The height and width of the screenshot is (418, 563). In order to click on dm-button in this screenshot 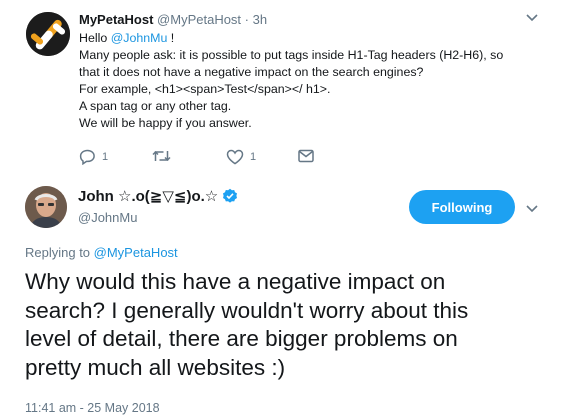, I will do `click(306, 156)`.